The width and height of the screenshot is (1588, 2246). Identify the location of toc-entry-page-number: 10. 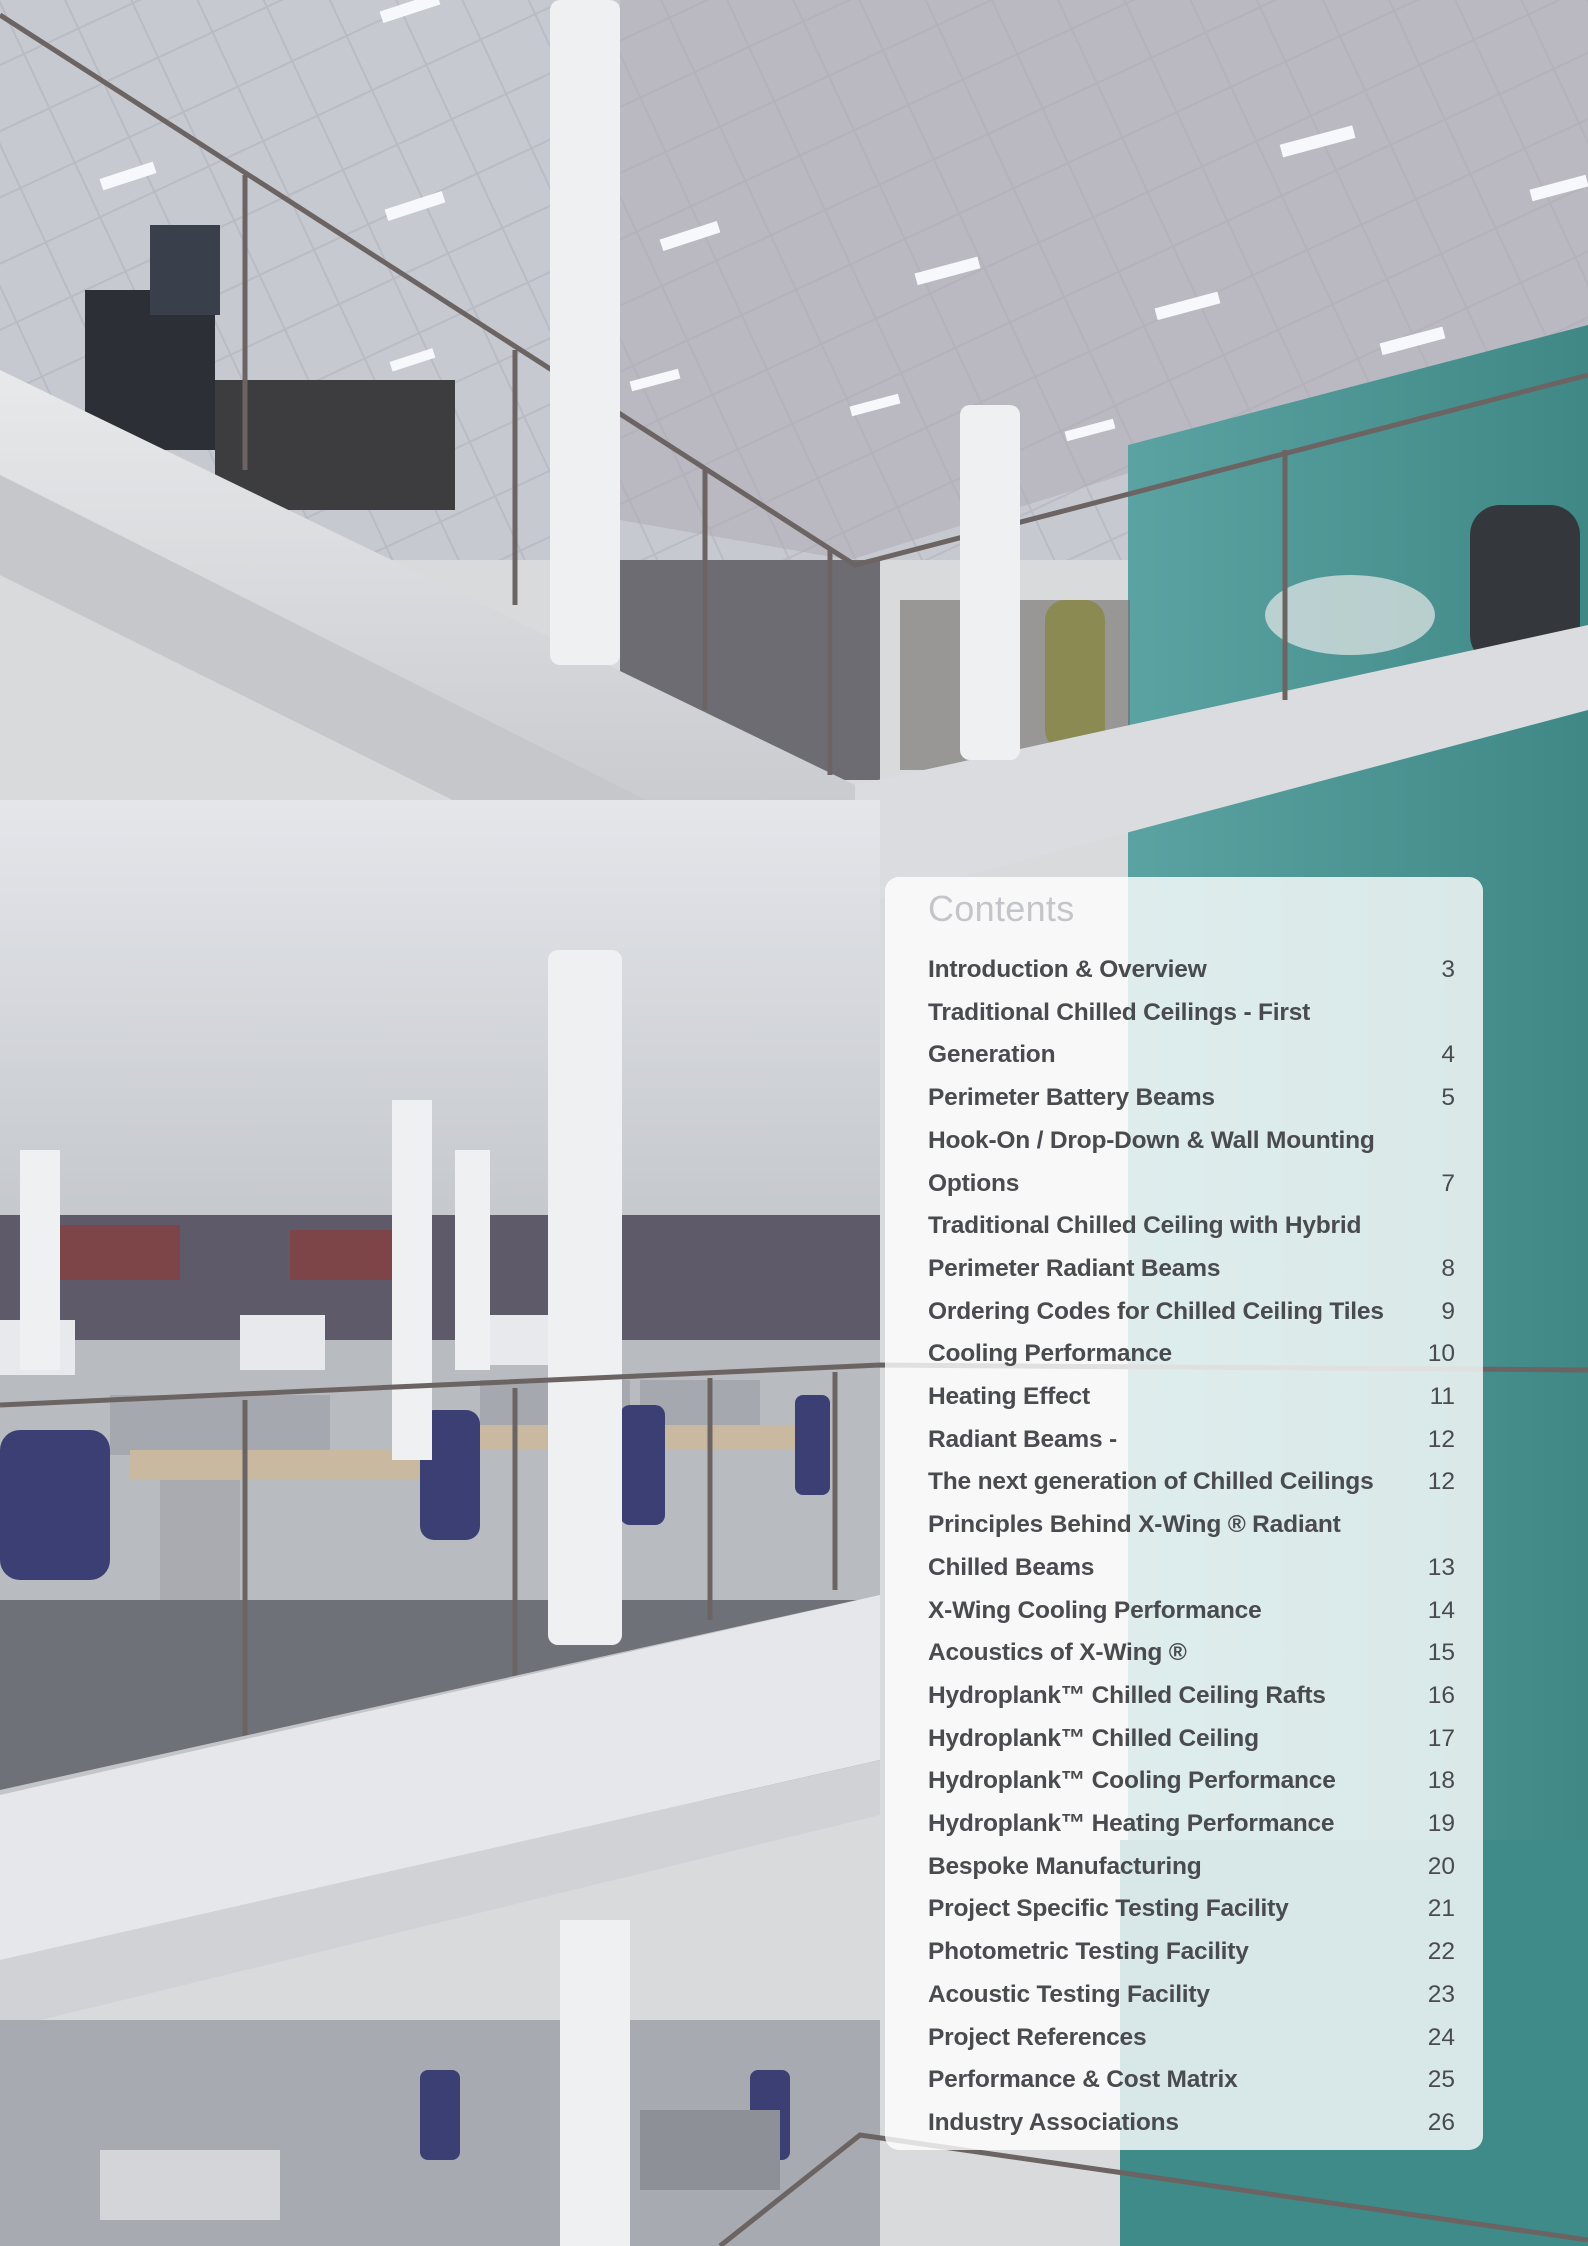
(1441, 1354).